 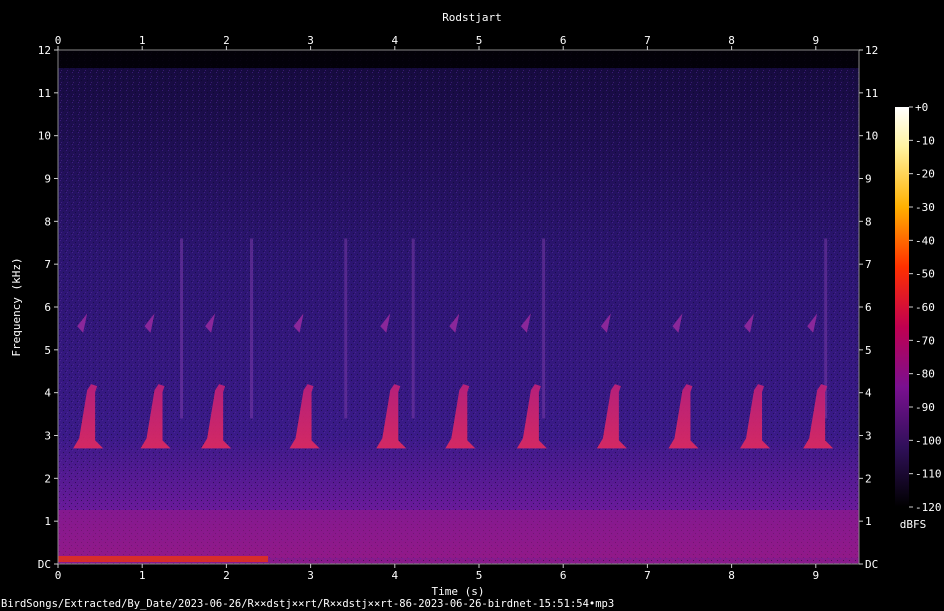 What do you see at coordinates (44, 93) in the screenshot?
I see `y-tick-left-label: 11` at bounding box center [44, 93].